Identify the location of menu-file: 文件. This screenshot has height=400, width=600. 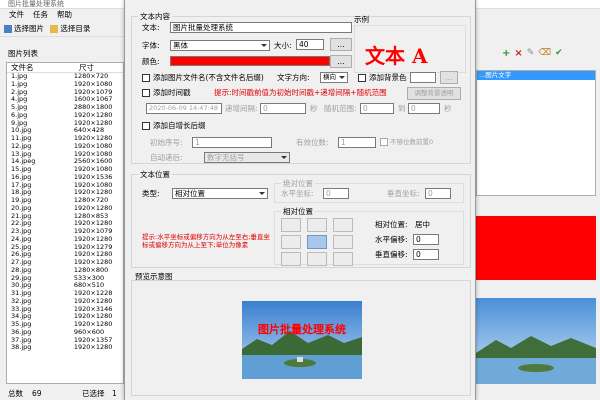
(16, 14).